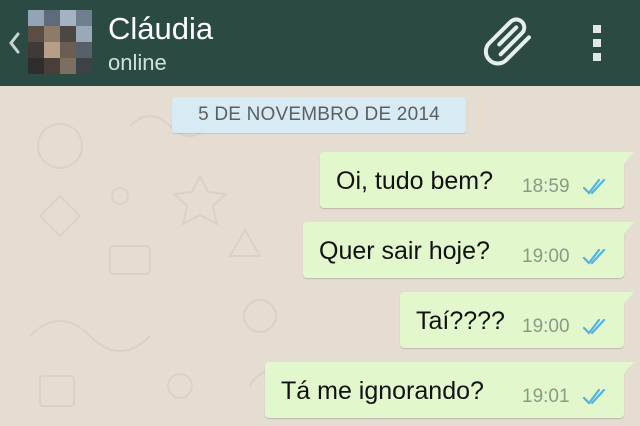  What do you see at coordinates (415, 181) in the screenshot?
I see `message-text: Oi, tudo bem?` at bounding box center [415, 181].